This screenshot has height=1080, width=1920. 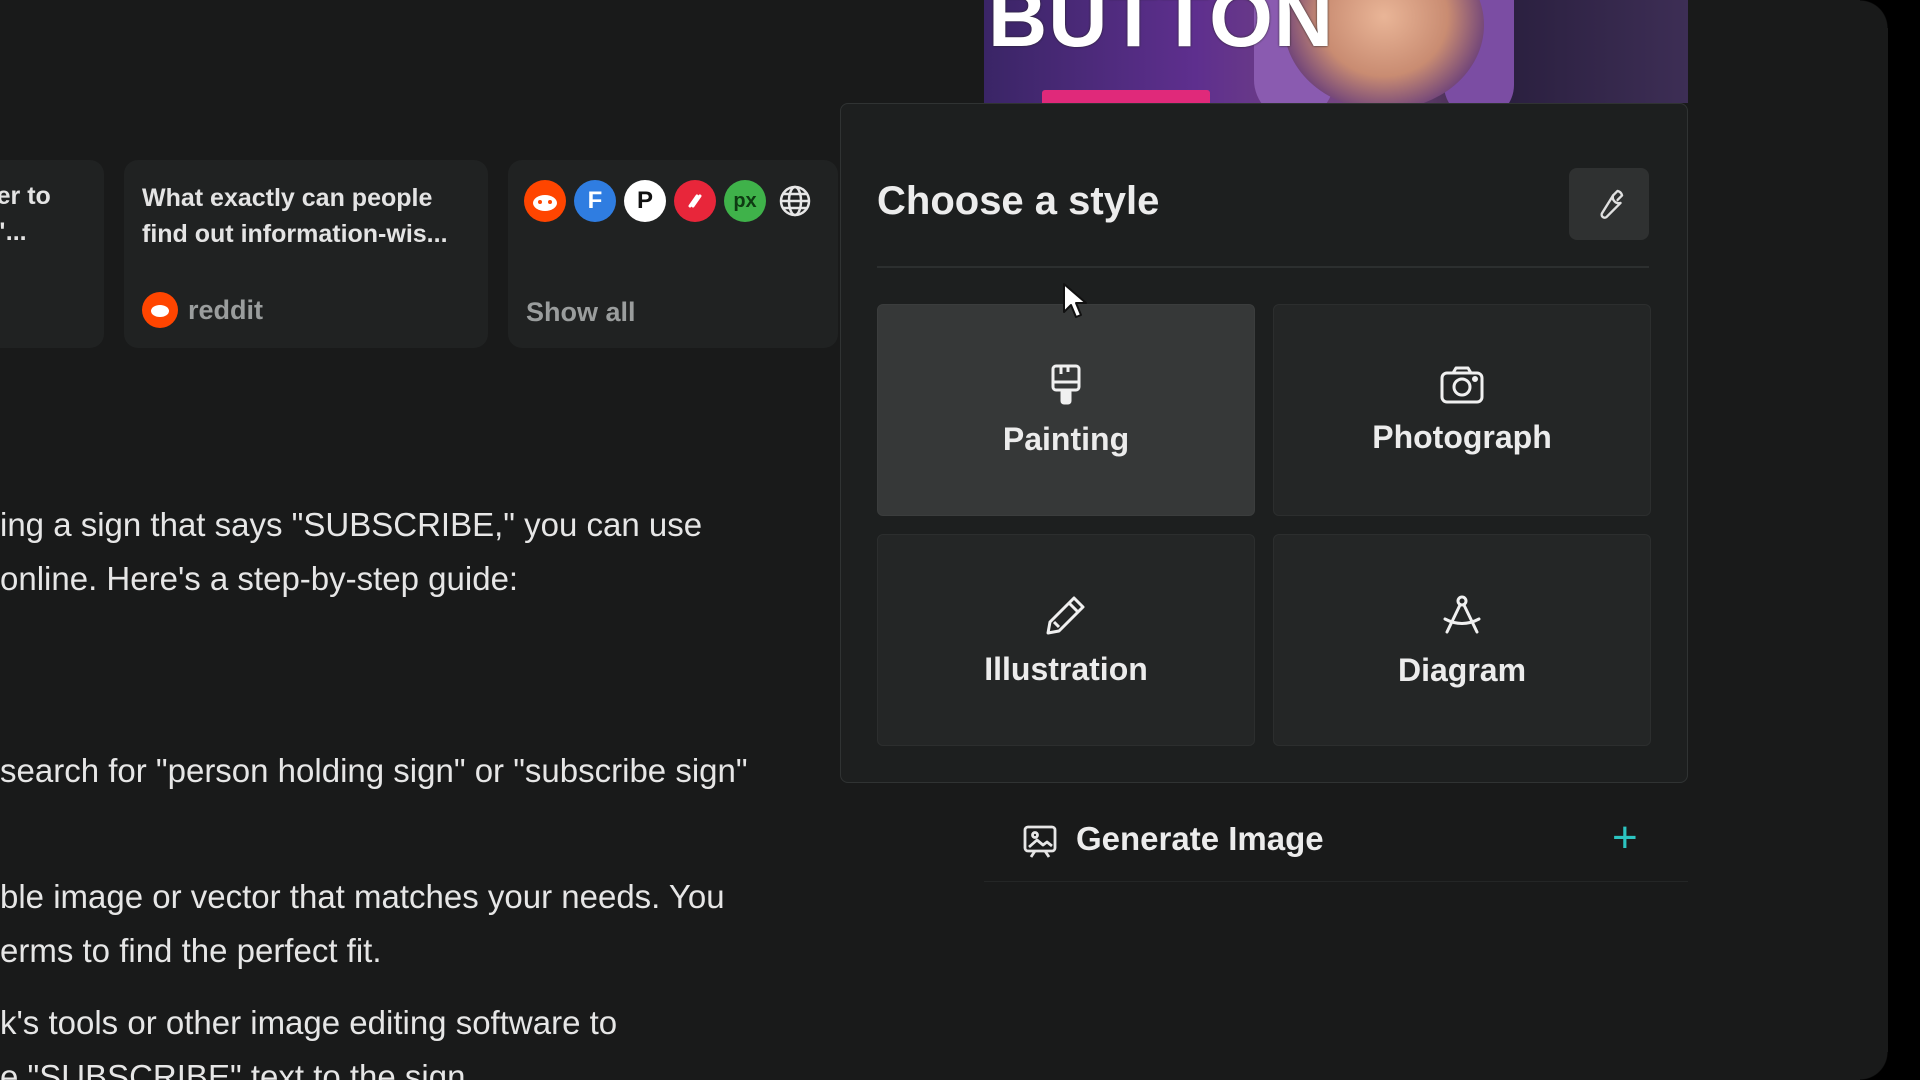 I want to click on generate-image-label: Generate Image, so click(x=1200, y=838).